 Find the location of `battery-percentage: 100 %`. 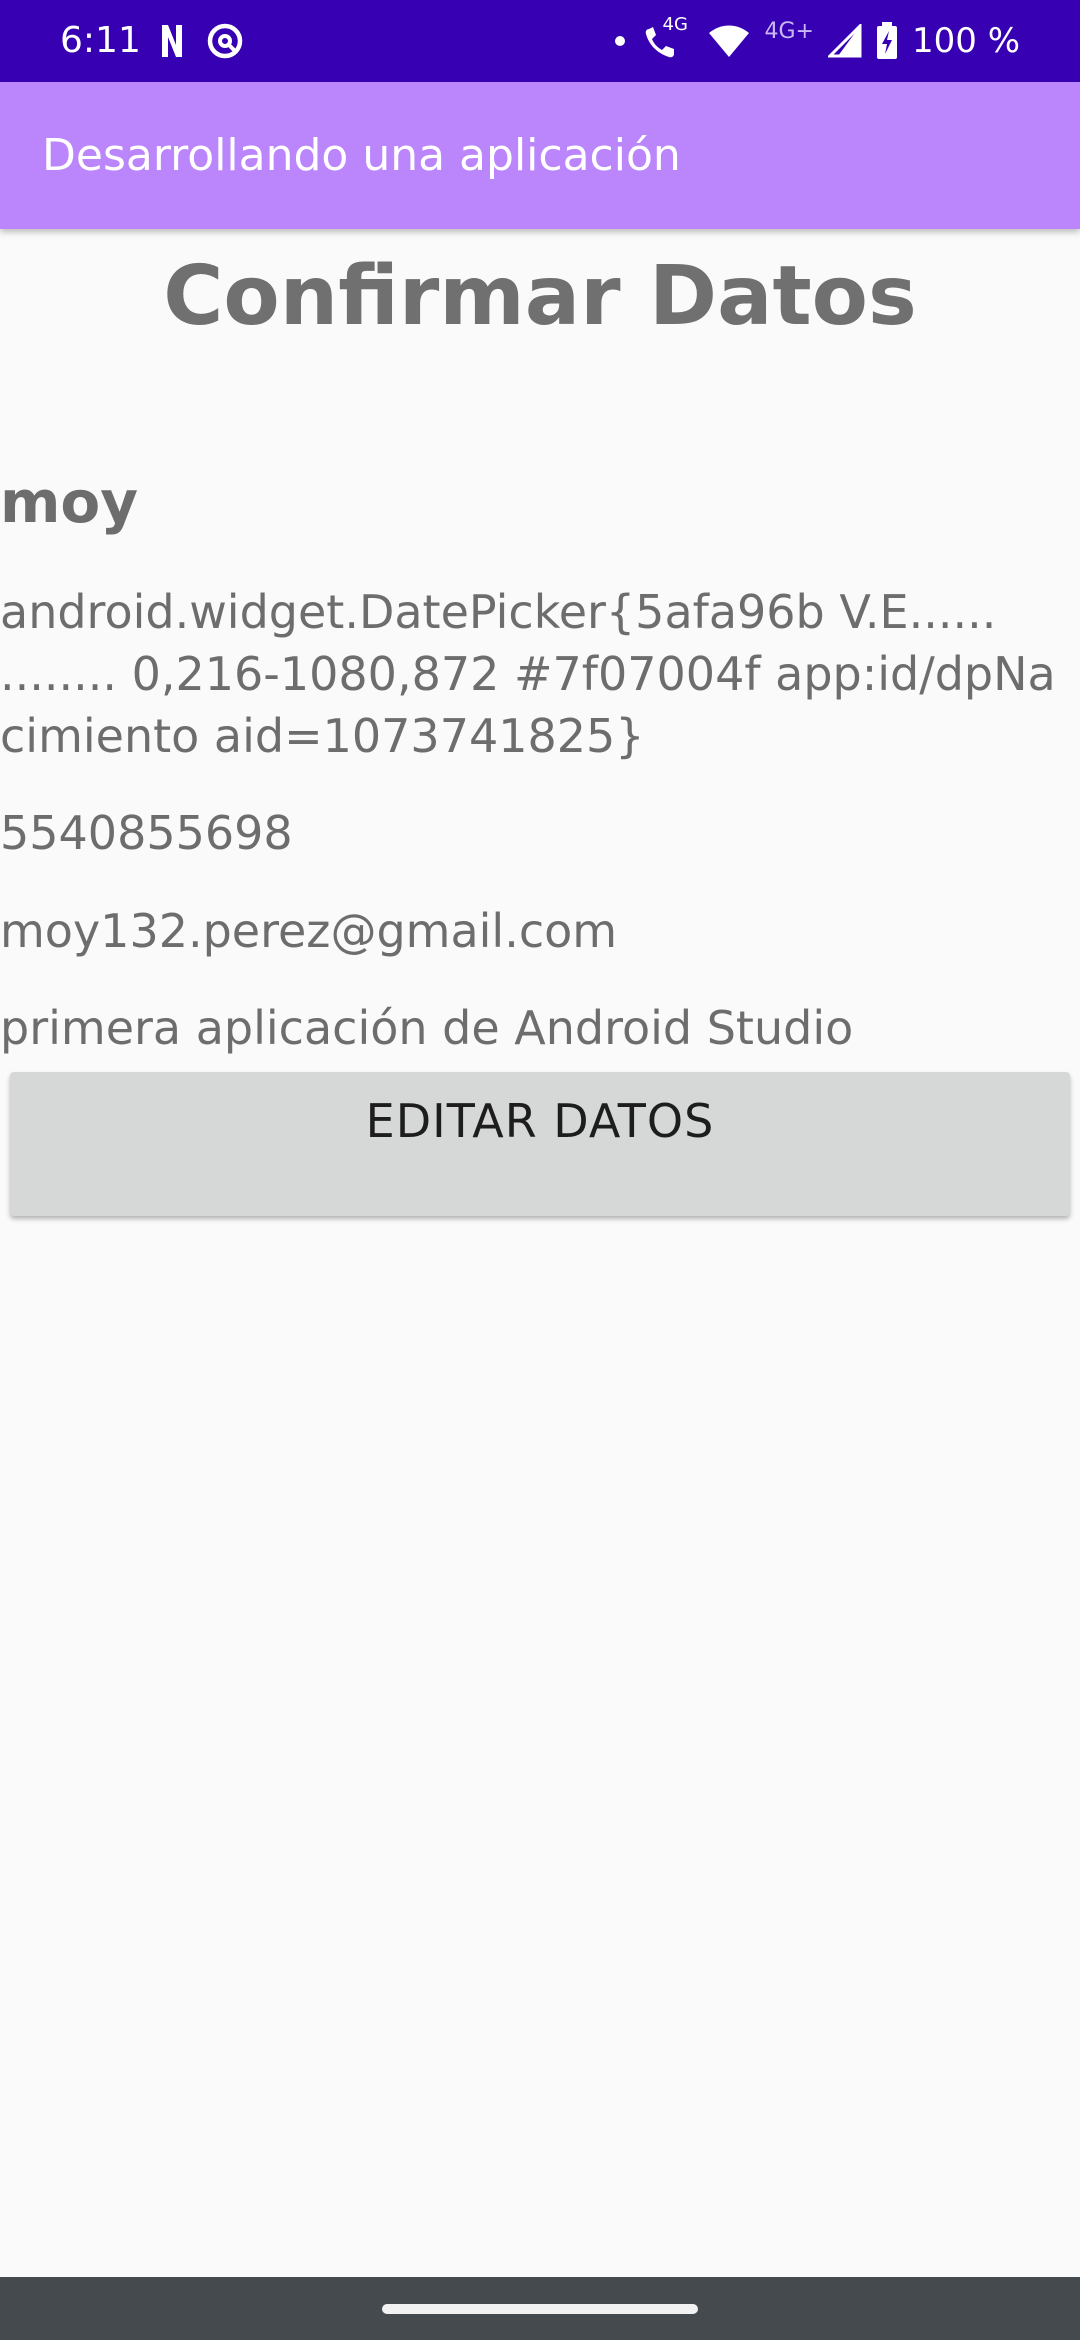

battery-percentage: 100 % is located at coordinates (965, 41).